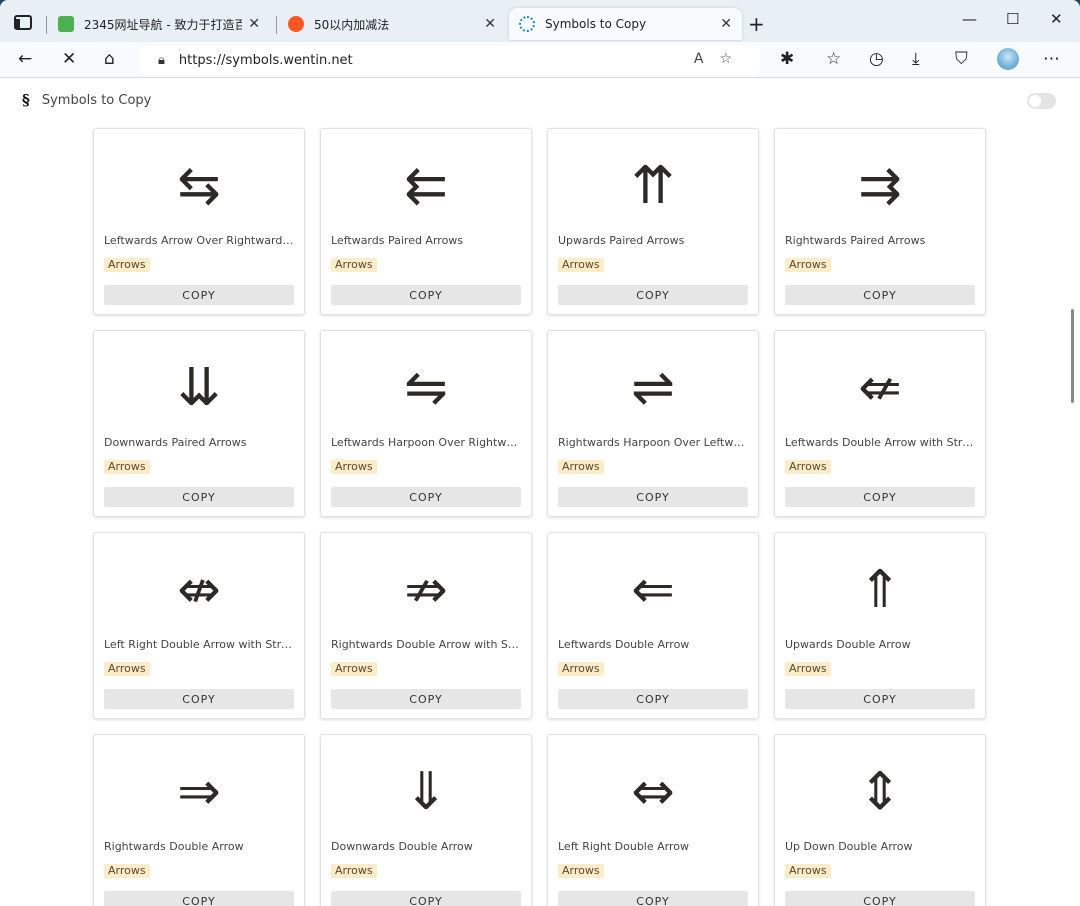 This screenshot has height=906, width=1080. What do you see at coordinates (1041, 101) in the screenshot?
I see `dark-mode-toggle` at bounding box center [1041, 101].